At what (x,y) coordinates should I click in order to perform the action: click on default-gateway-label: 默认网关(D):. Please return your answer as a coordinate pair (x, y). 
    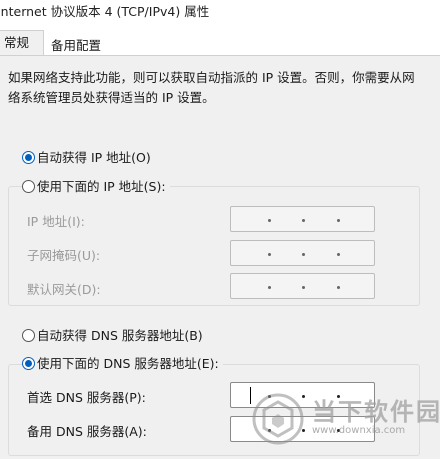
    Looking at the image, I should click on (64, 289).